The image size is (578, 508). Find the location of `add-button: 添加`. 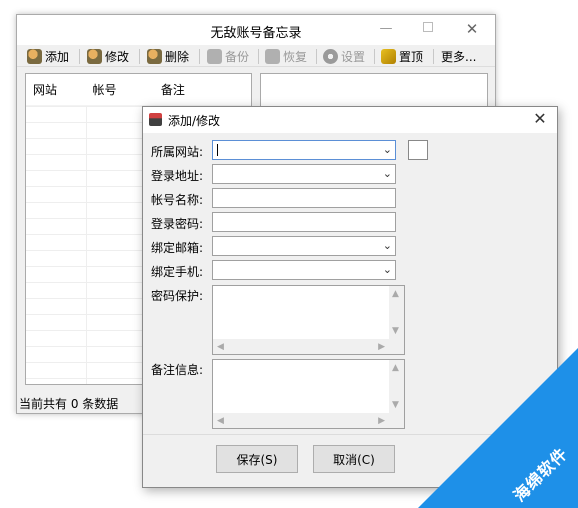

add-button: 添加 is located at coordinates (48, 56).